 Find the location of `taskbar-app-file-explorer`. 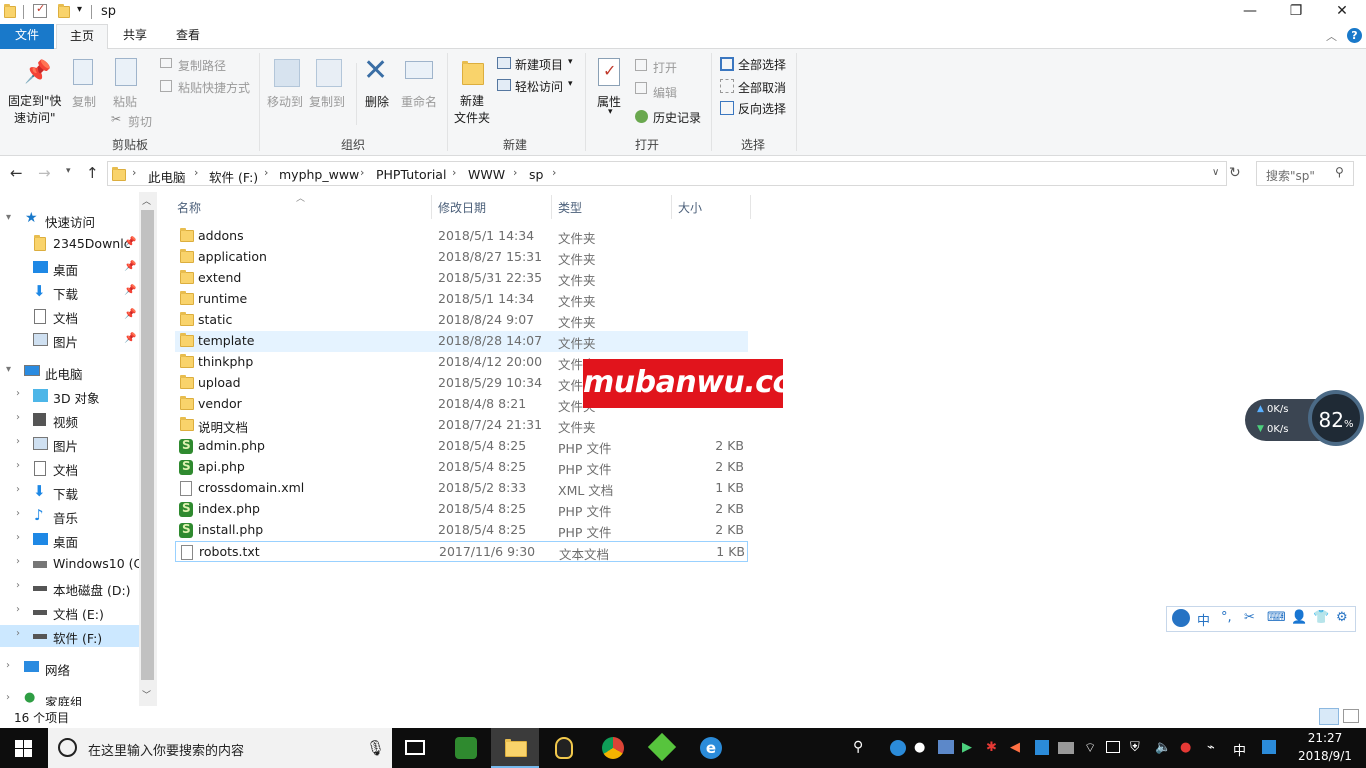

taskbar-app-file-explorer is located at coordinates (515, 748).